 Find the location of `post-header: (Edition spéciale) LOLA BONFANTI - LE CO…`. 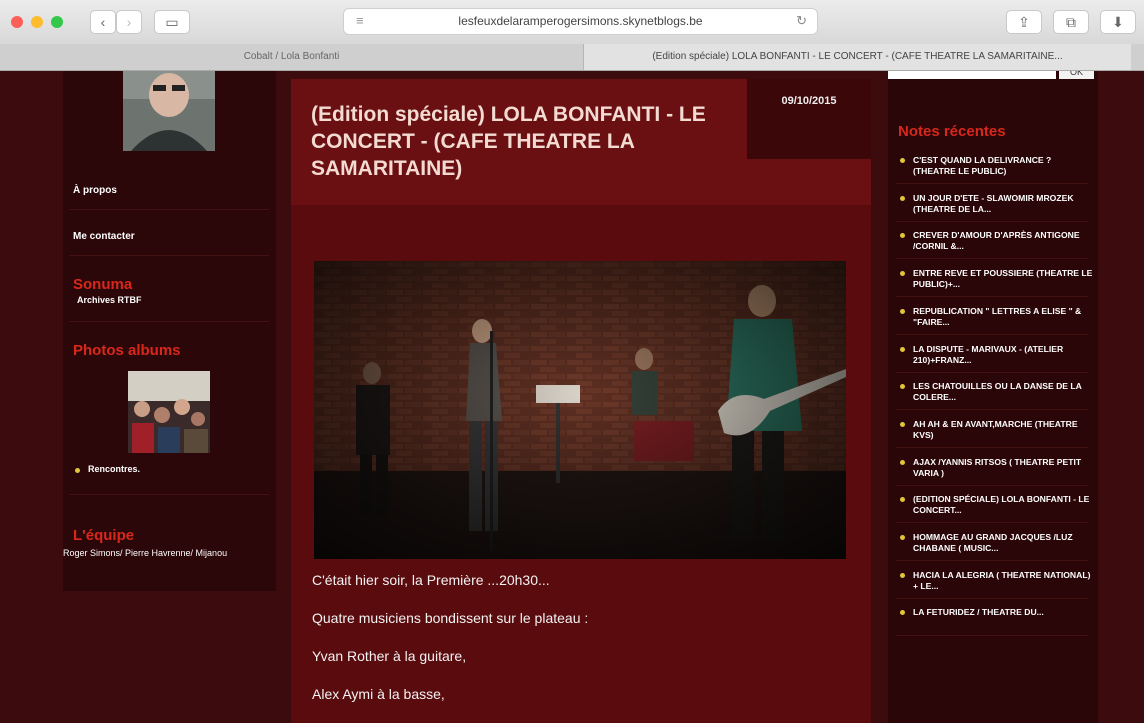

post-header: (Edition spéciale) LOLA BONFANTI - LE CO… is located at coordinates (581, 142).